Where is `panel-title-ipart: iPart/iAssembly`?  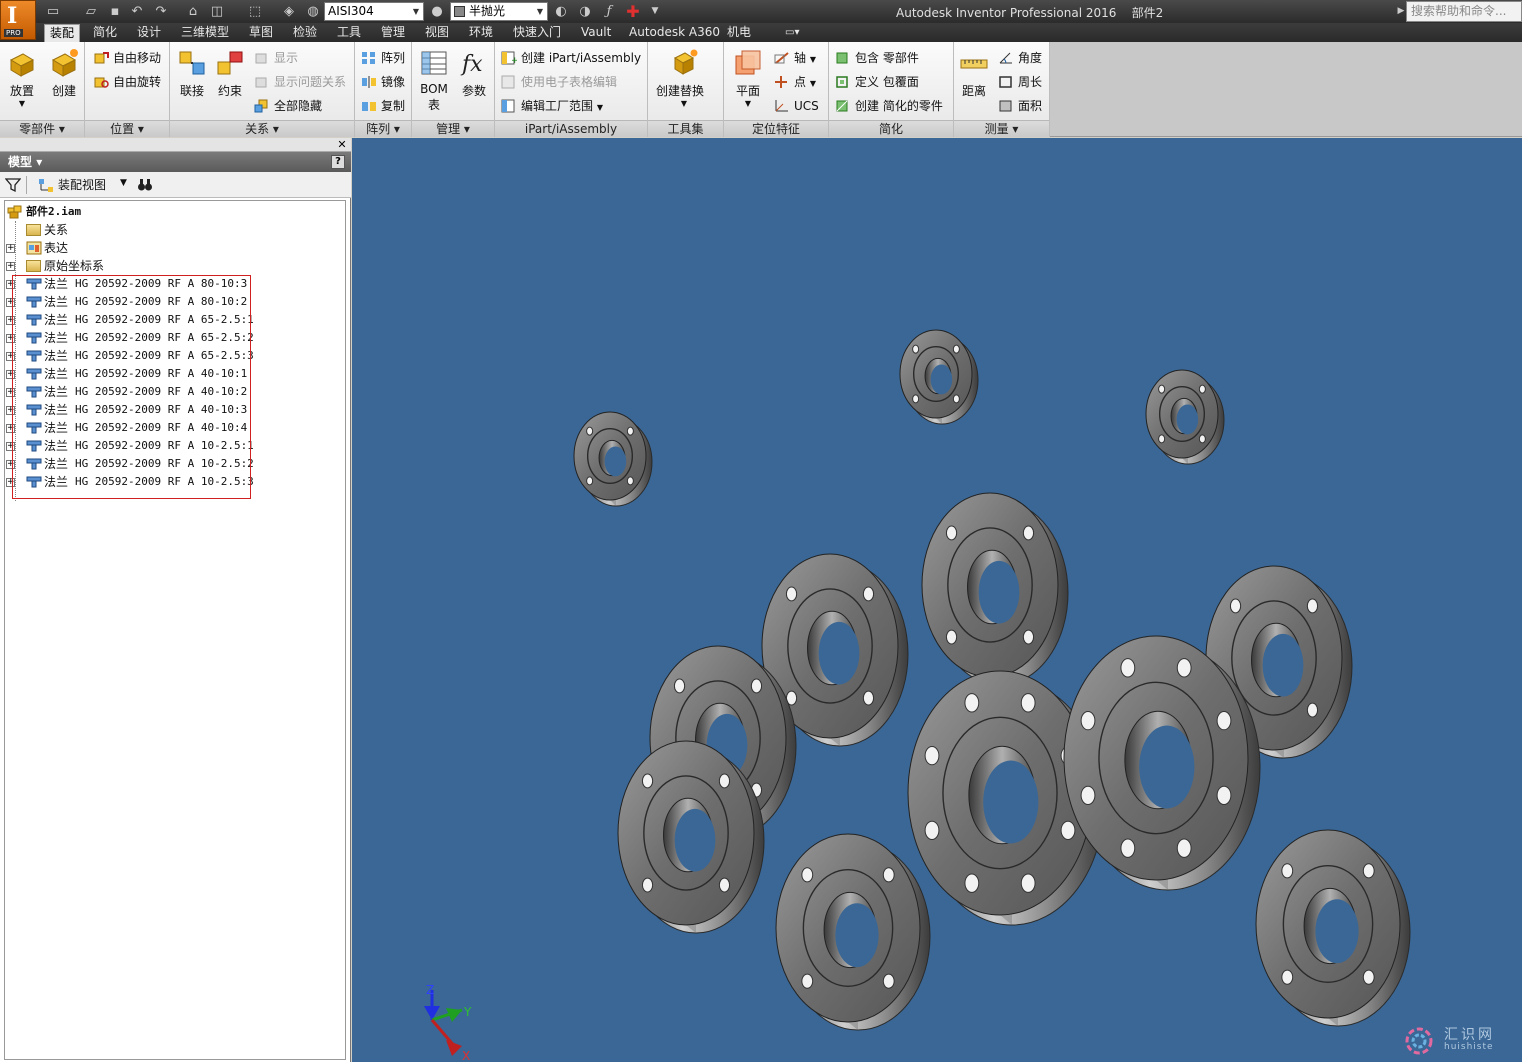
panel-title-ipart: iPart/iAssembly is located at coordinates (571, 128).